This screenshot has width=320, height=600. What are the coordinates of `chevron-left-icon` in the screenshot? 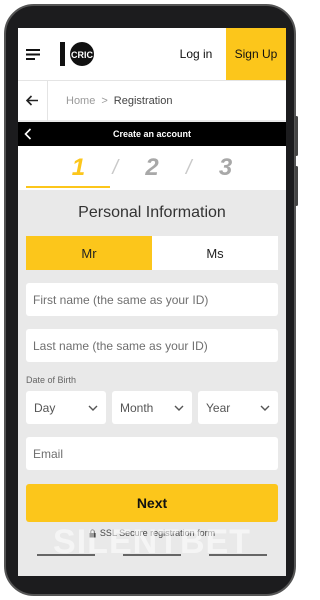 It's located at (31, 134).